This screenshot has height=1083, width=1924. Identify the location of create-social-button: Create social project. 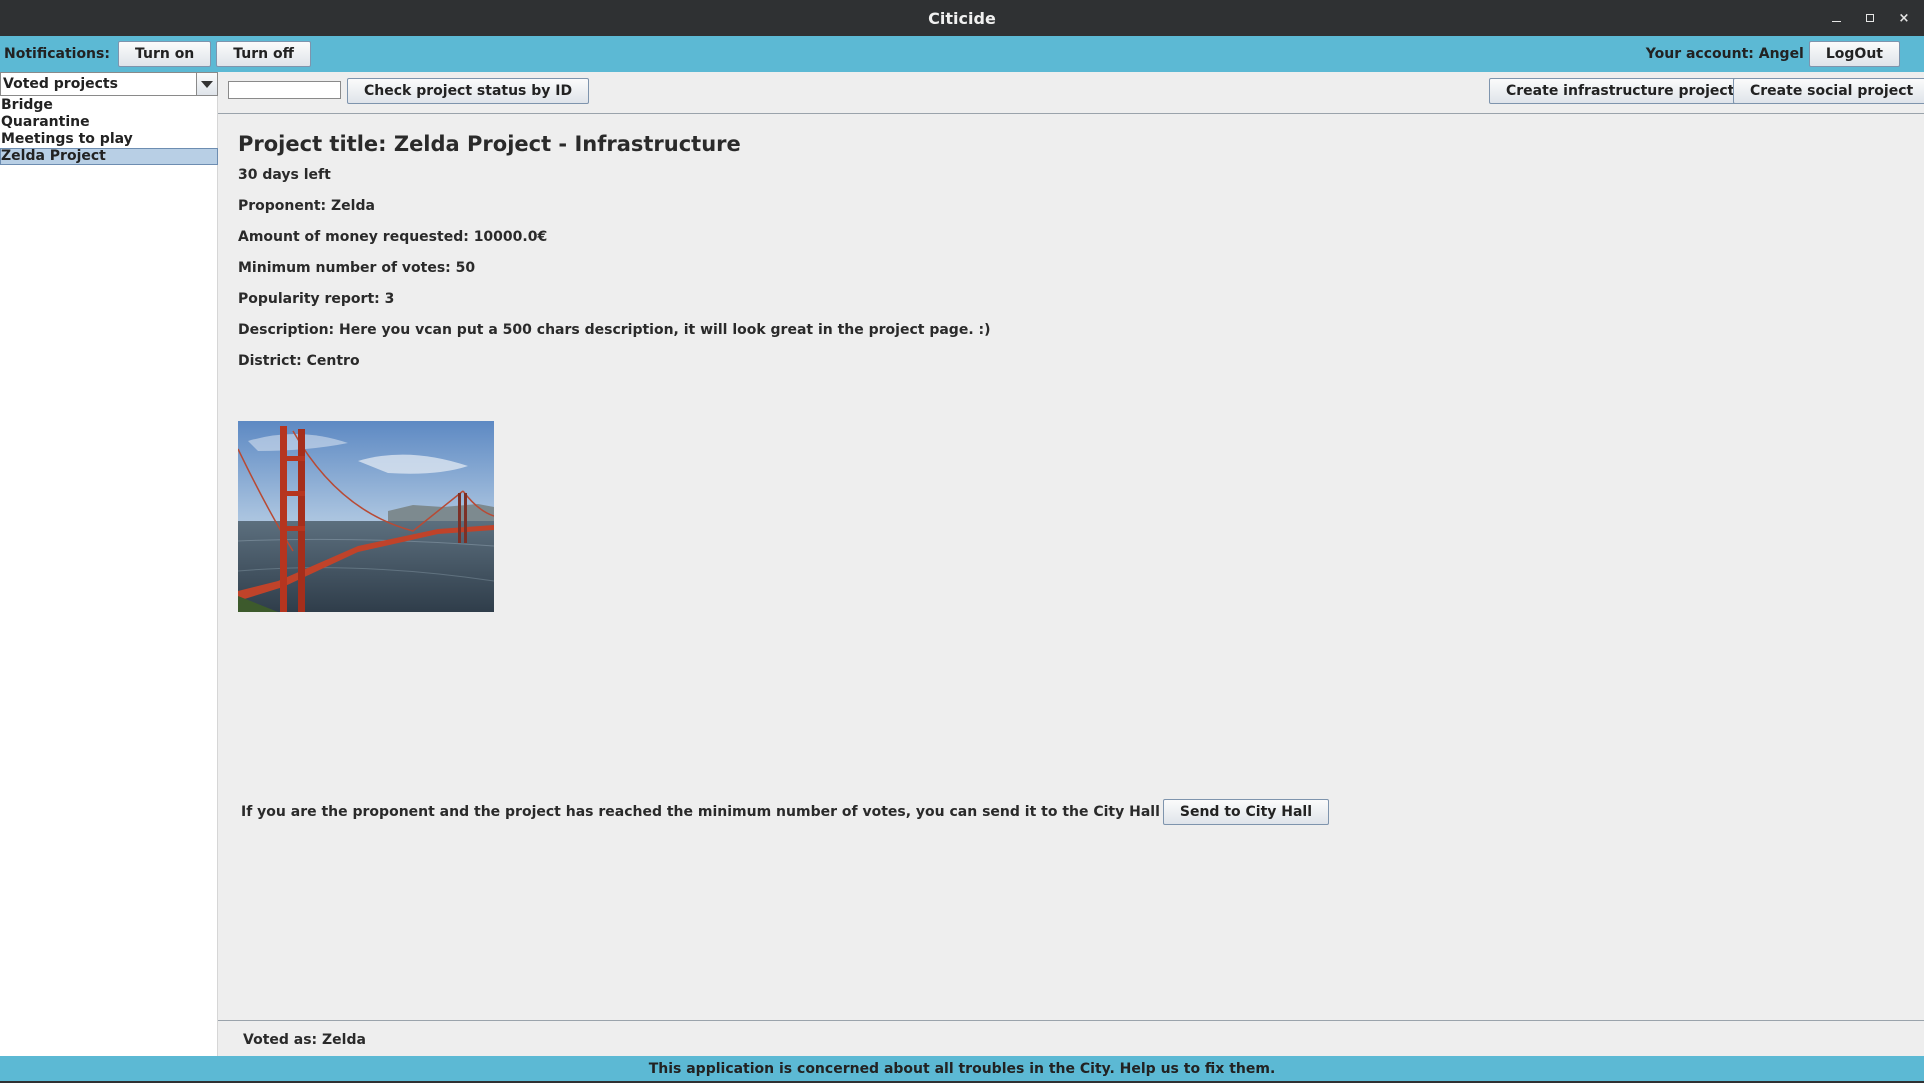
(1828, 91).